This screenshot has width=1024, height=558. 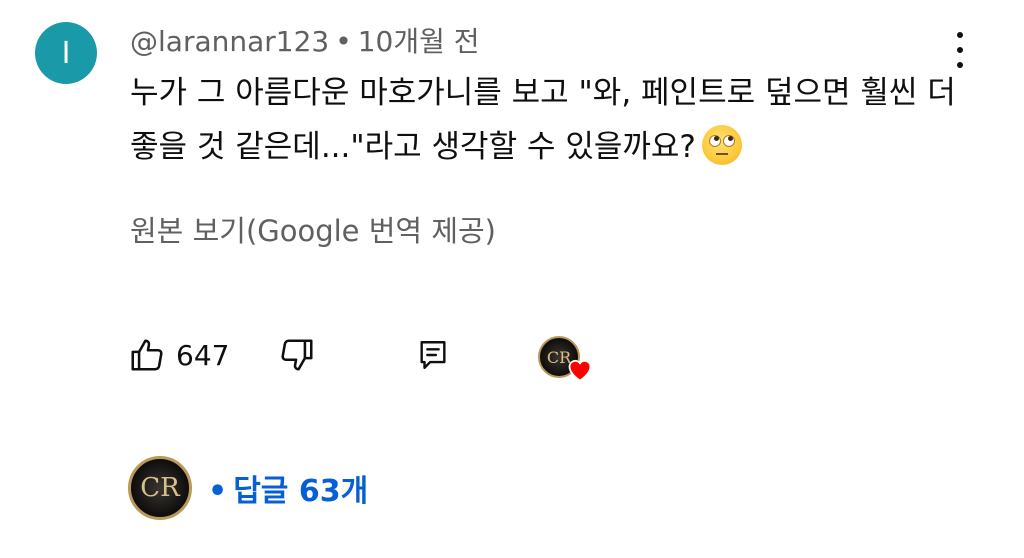 I want to click on like-button: 647, so click(x=178, y=355).